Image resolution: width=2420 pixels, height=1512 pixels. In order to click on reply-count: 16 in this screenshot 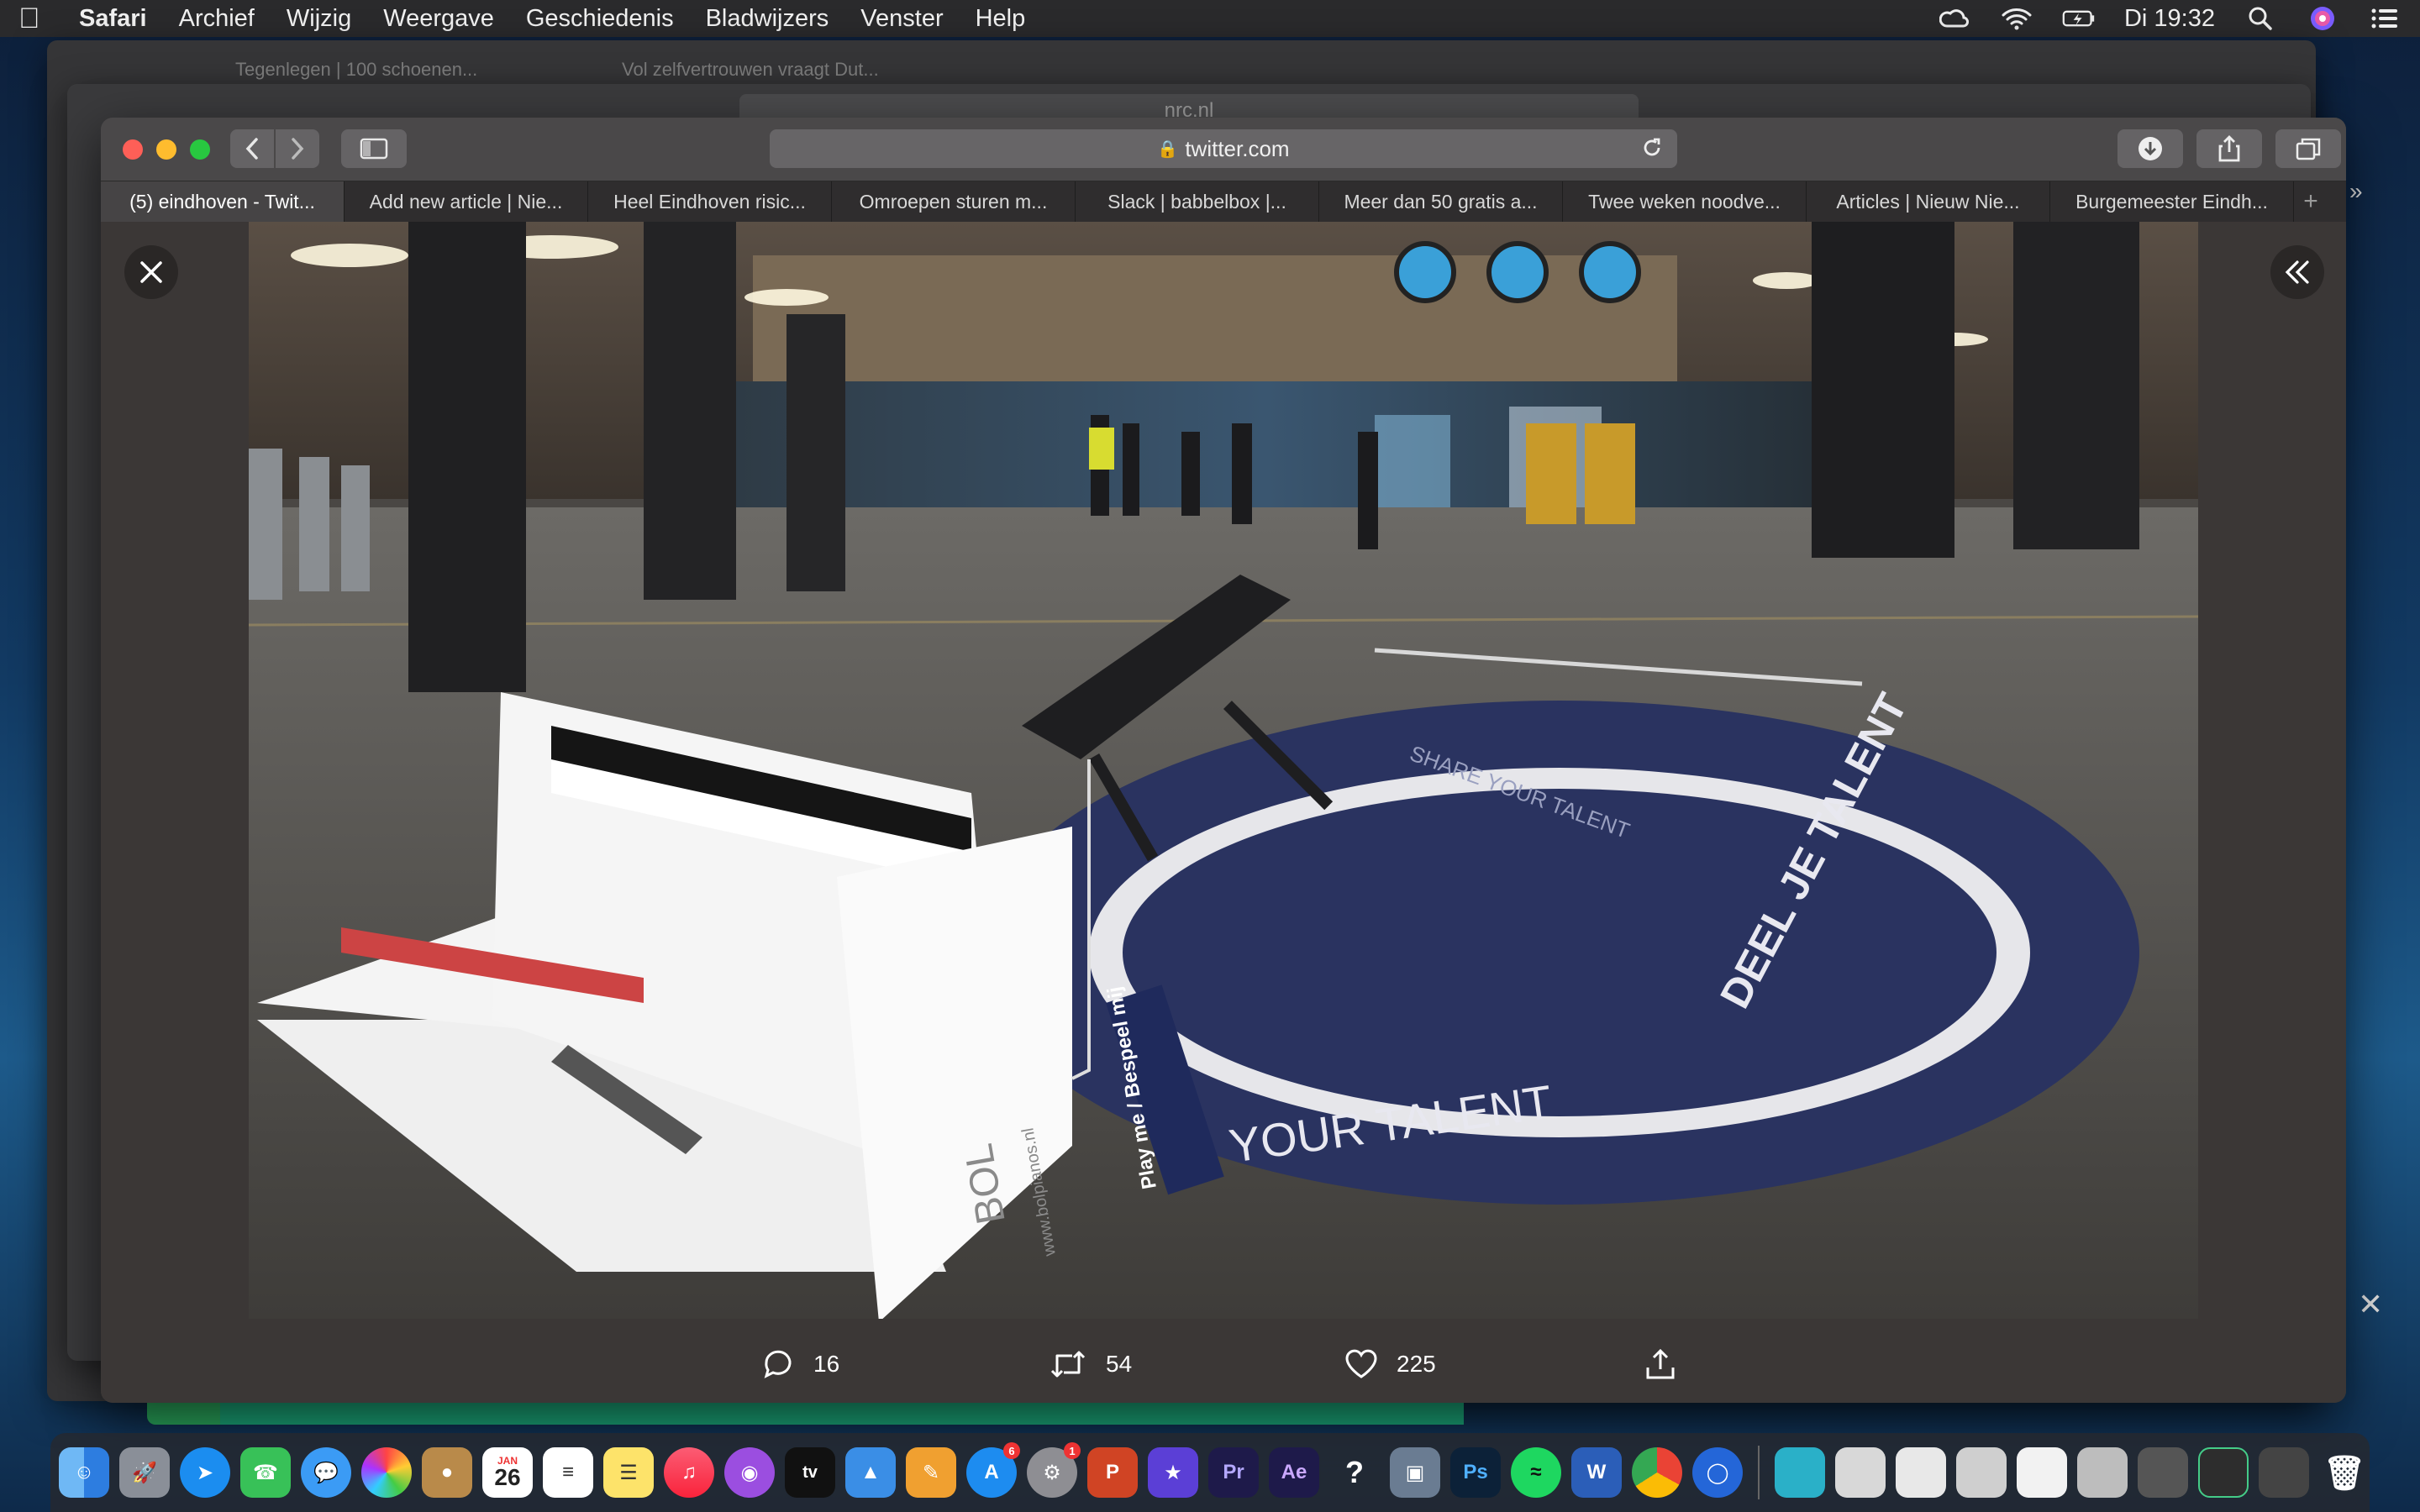, I will do `click(826, 1364)`.